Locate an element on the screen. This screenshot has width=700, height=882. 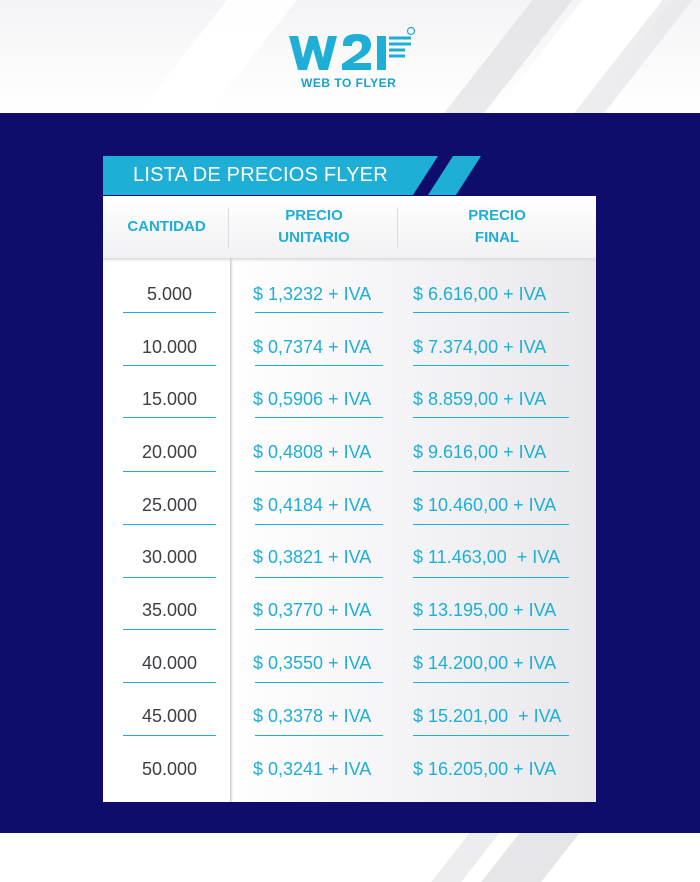
logo-tagline: WEB TO FLYER is located at coordinates (349, 83).